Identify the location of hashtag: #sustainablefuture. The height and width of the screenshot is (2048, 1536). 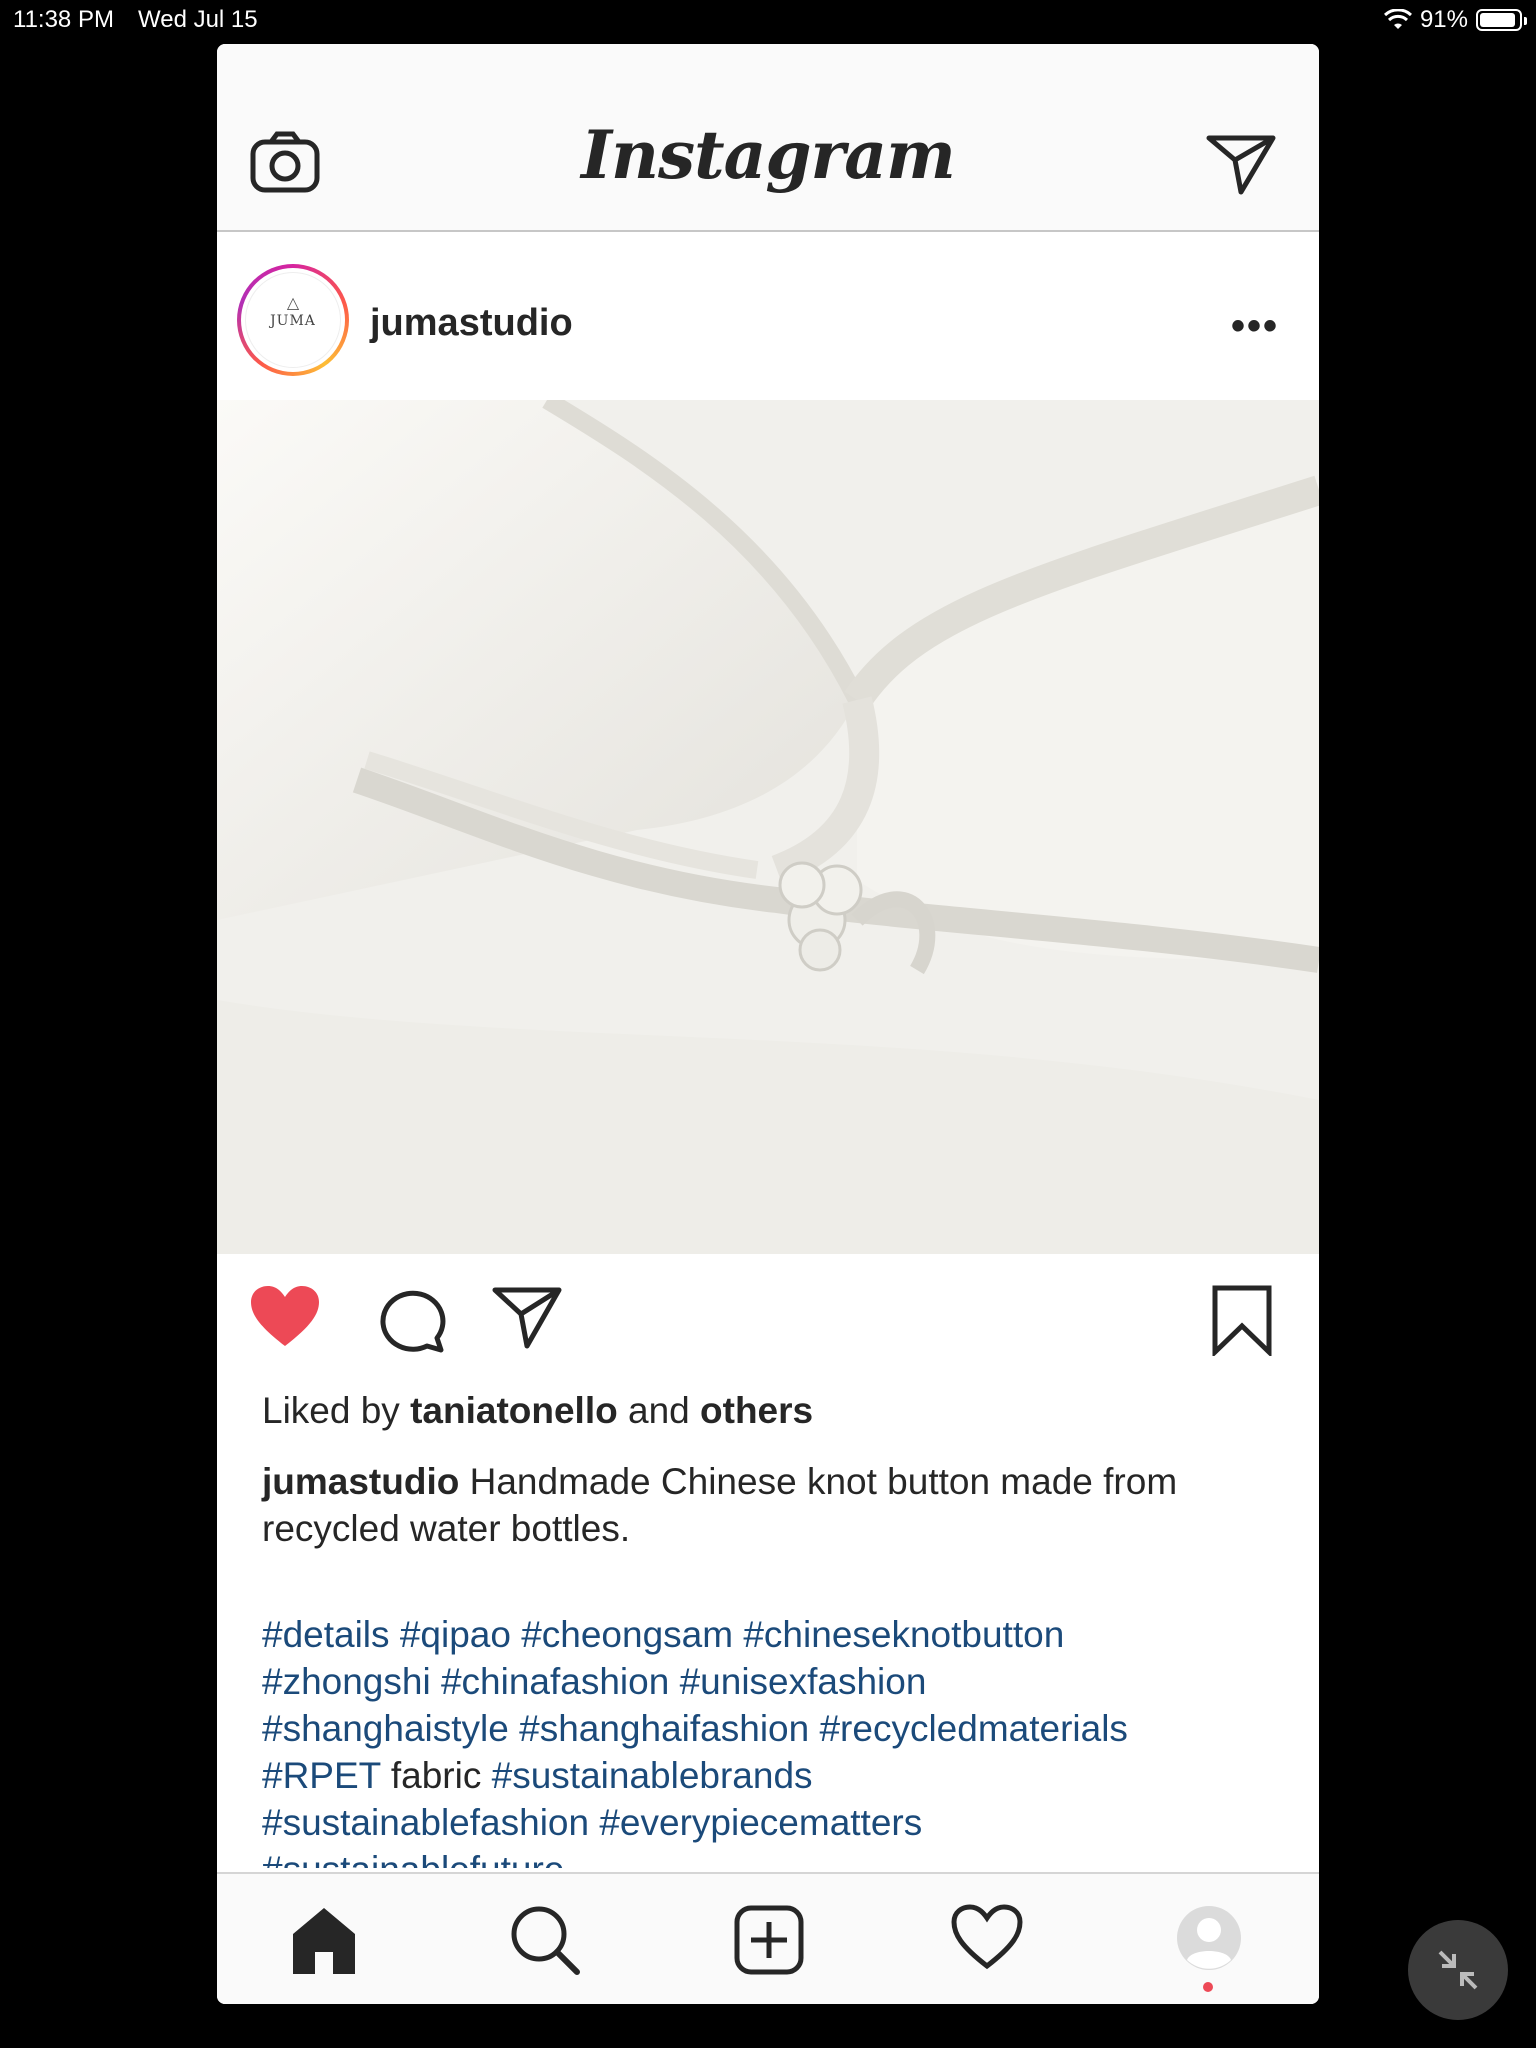
(413, 1858).